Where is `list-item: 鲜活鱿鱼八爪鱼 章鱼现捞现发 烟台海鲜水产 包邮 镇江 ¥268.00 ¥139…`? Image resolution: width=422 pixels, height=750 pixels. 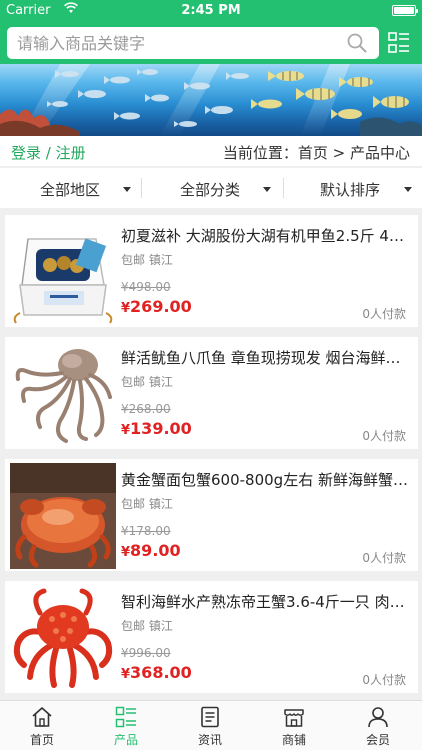
list-item: 鲜活鱿鱼八爪鱼 章鱼现捞现发 烟台海鲜水产 包邮 镇江 ¥268.00 ¥139… is located at coordinates (211, 393).